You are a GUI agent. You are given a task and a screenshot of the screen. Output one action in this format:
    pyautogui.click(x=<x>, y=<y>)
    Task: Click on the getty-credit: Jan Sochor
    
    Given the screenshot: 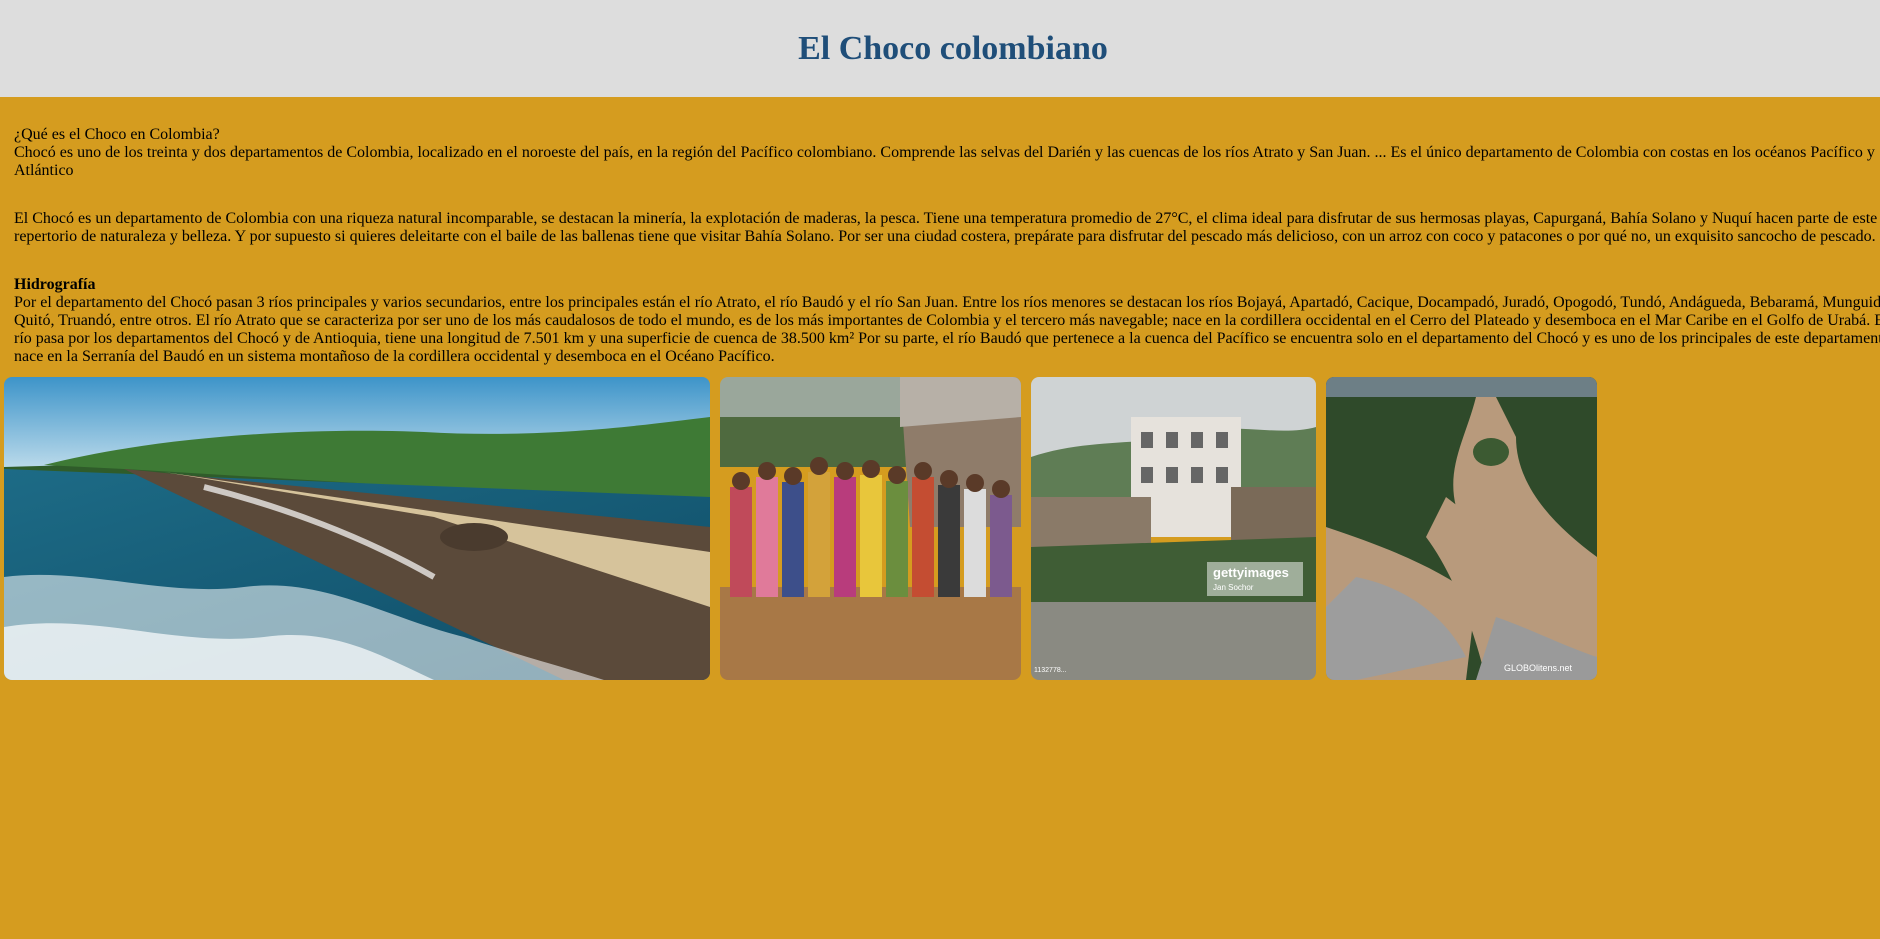 What is the action you would take?
    pyautogui.click(x=1233, y=587)
    